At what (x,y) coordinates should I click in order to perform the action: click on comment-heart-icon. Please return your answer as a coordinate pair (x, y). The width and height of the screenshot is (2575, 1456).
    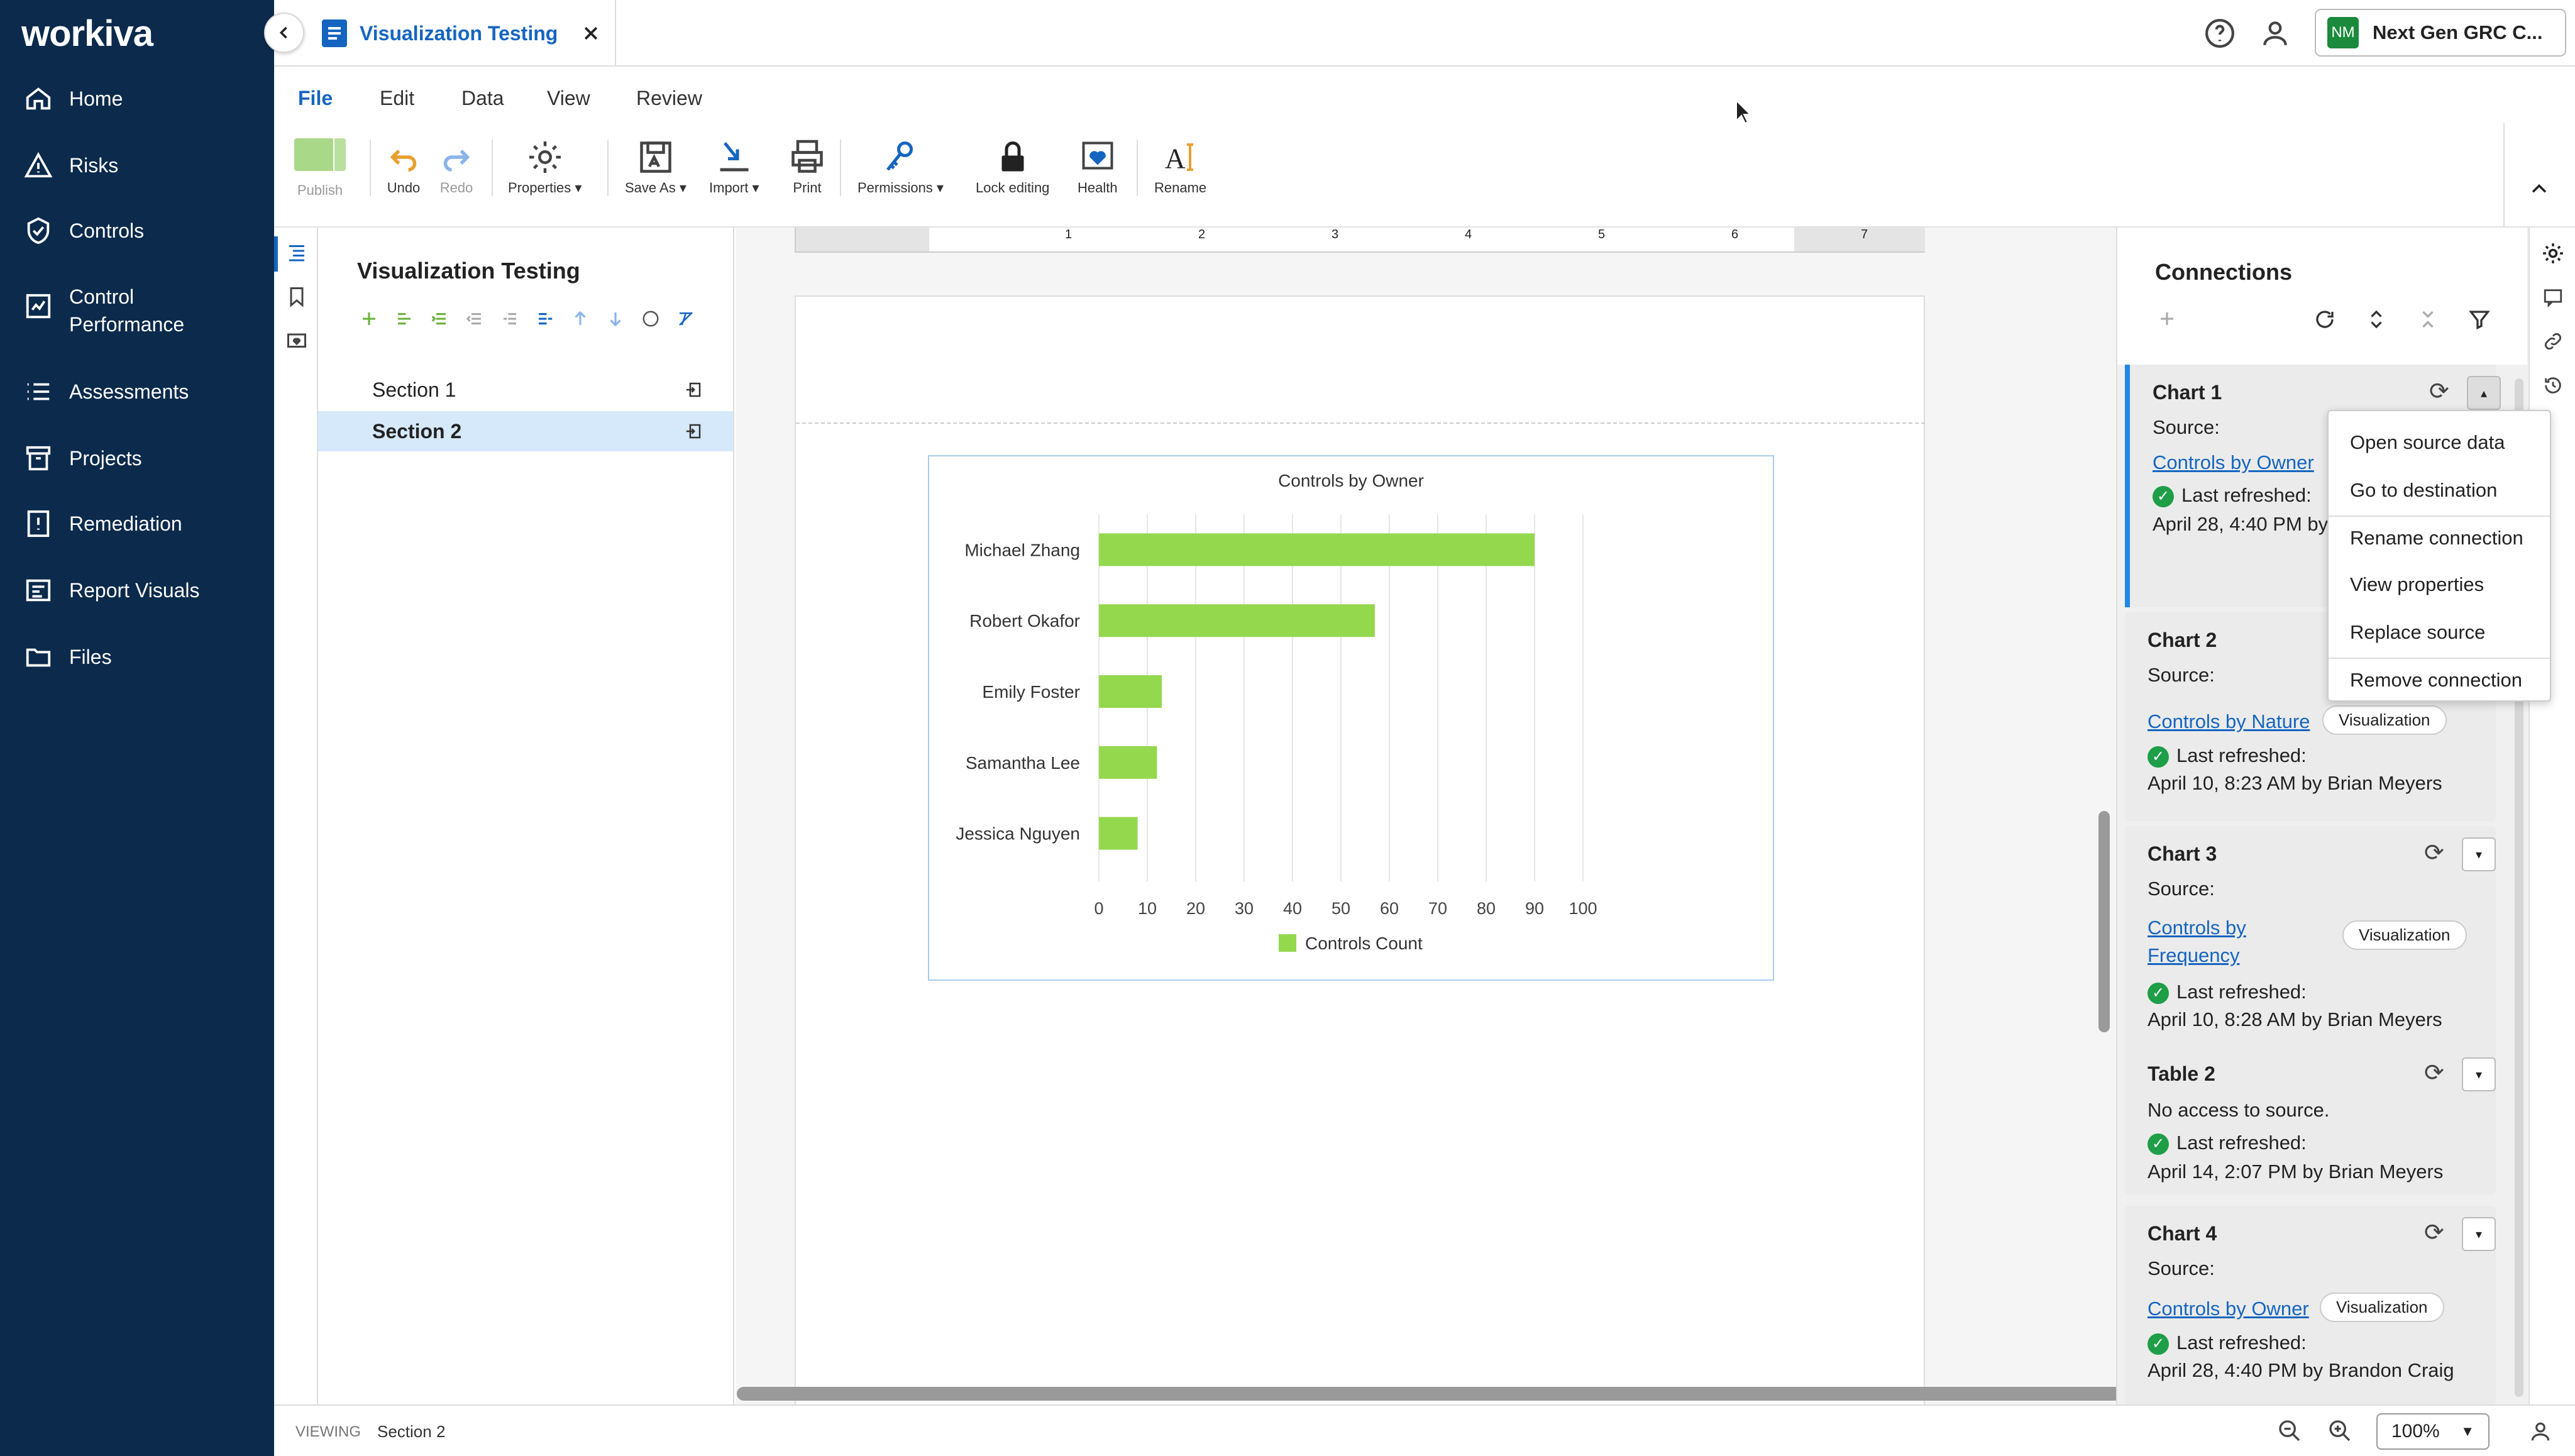
    Looking at the image, I should click on (297, 342).